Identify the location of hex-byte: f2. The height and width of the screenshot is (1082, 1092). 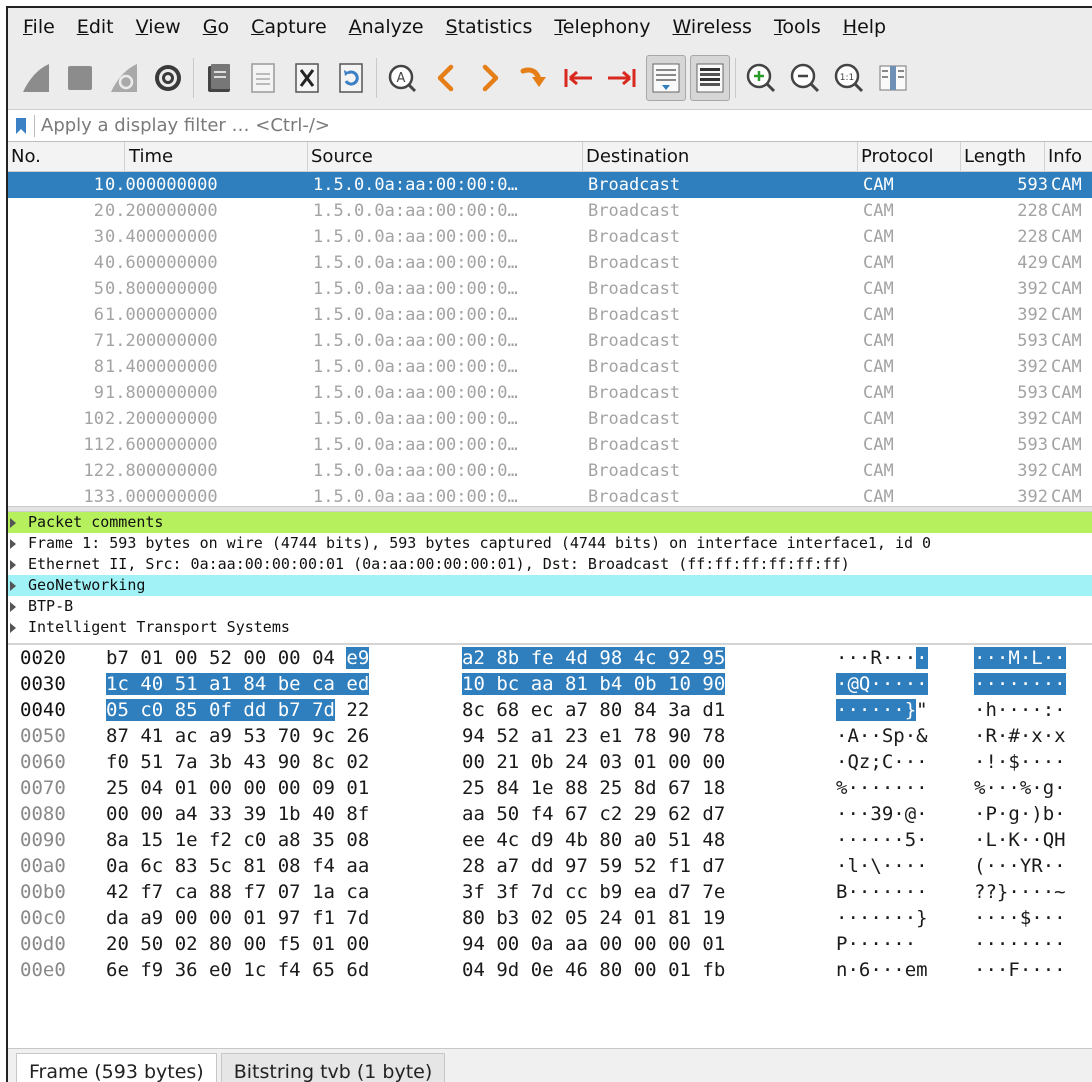
(220, 840).